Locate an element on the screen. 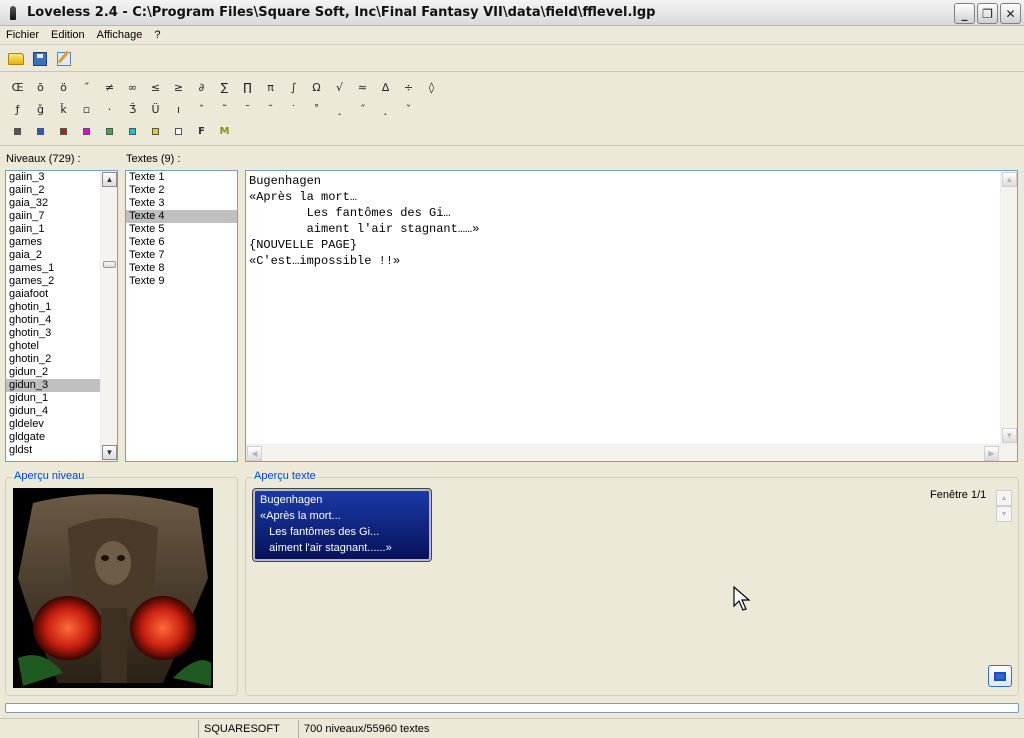 The width and height of the screenshot is (1024, 738). editor-scroll-up: ▲ is located at coordinates (1009, 179).